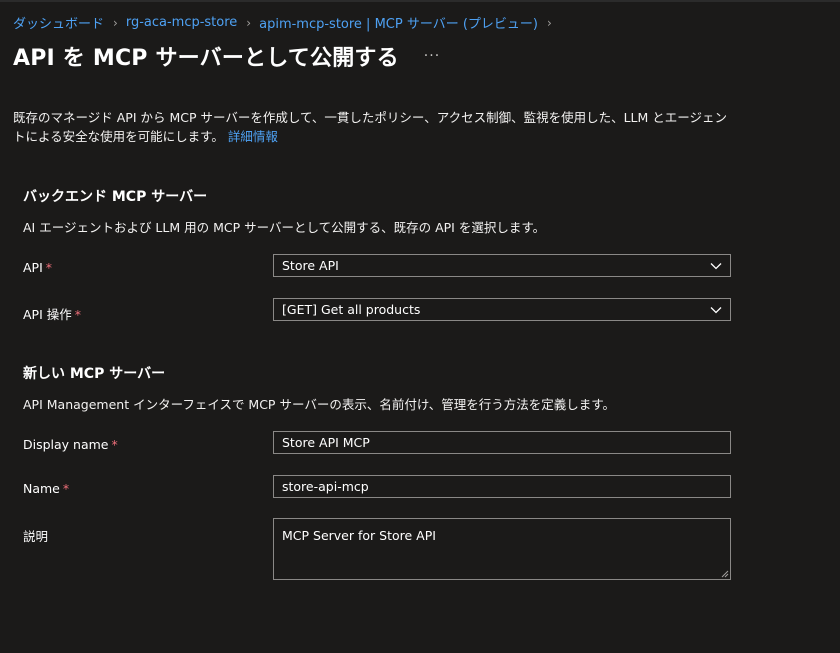 The width and height of the screenshot is (840, 653). Describe the element at coordinates (310, 265) in the screenshot. I see `api-dropdown-value: Store API` at that location.